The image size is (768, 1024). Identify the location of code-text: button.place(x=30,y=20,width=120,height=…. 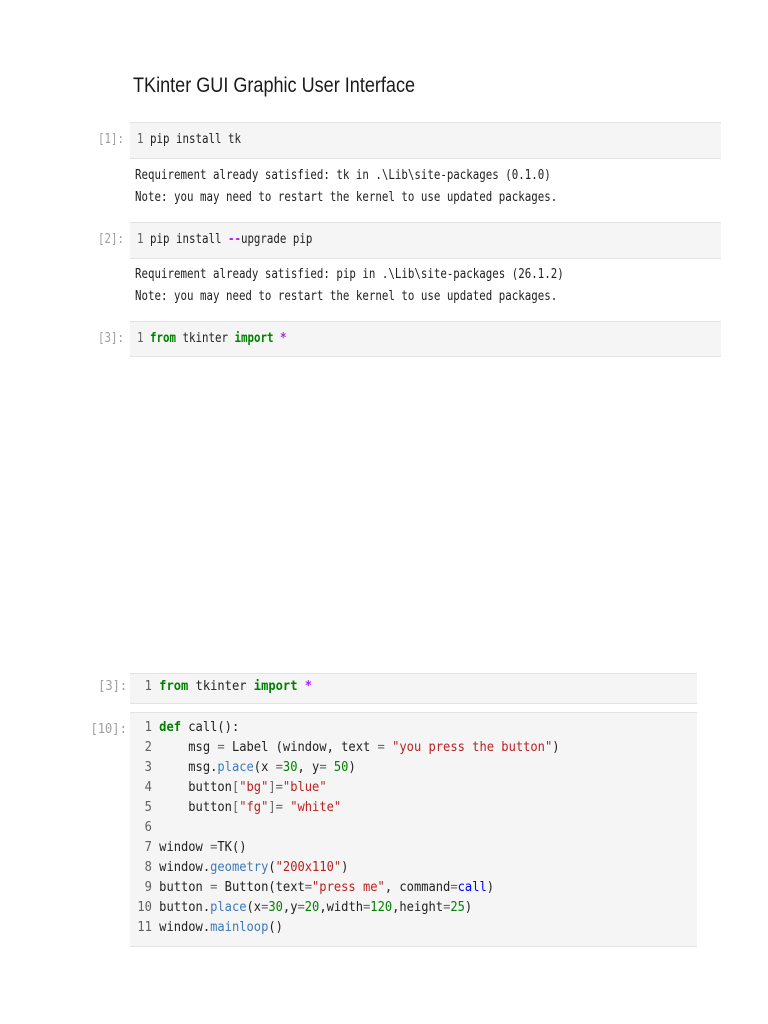
(316, 907).